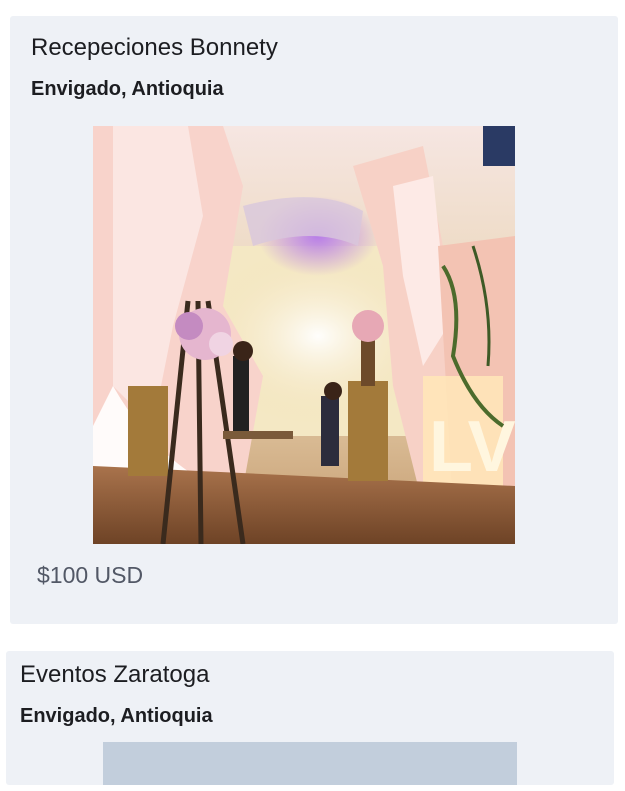 This screenshot has height=791, width=625. What do you see at coordinates (310, 763) in the screenshot?
I see `venue-photo-placeholder` at bounding box center [310, 763].